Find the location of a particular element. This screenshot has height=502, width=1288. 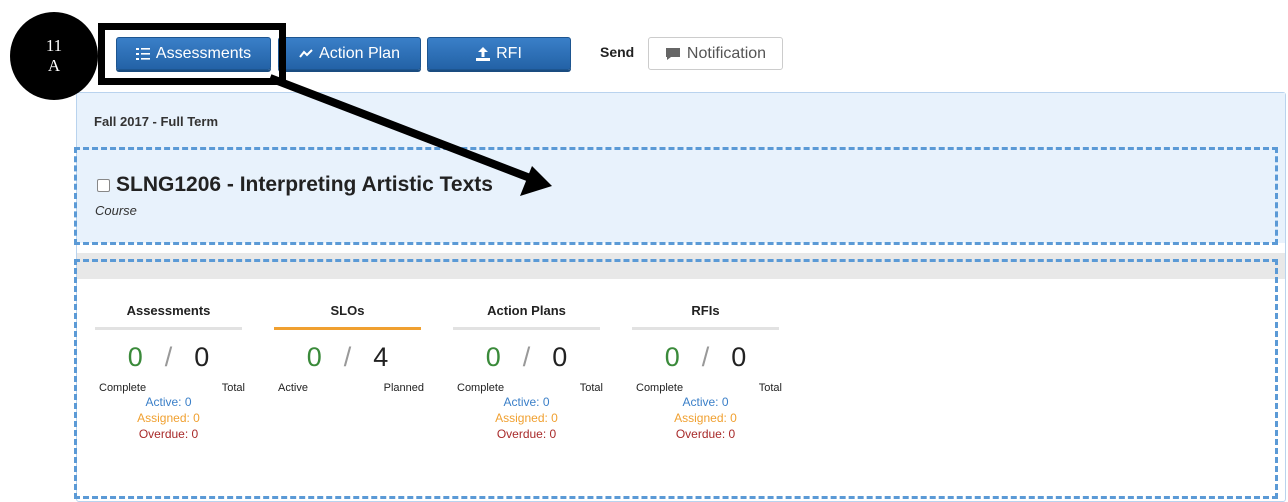

action-plan-button: Action Plan is located at coordinates (349, 53).